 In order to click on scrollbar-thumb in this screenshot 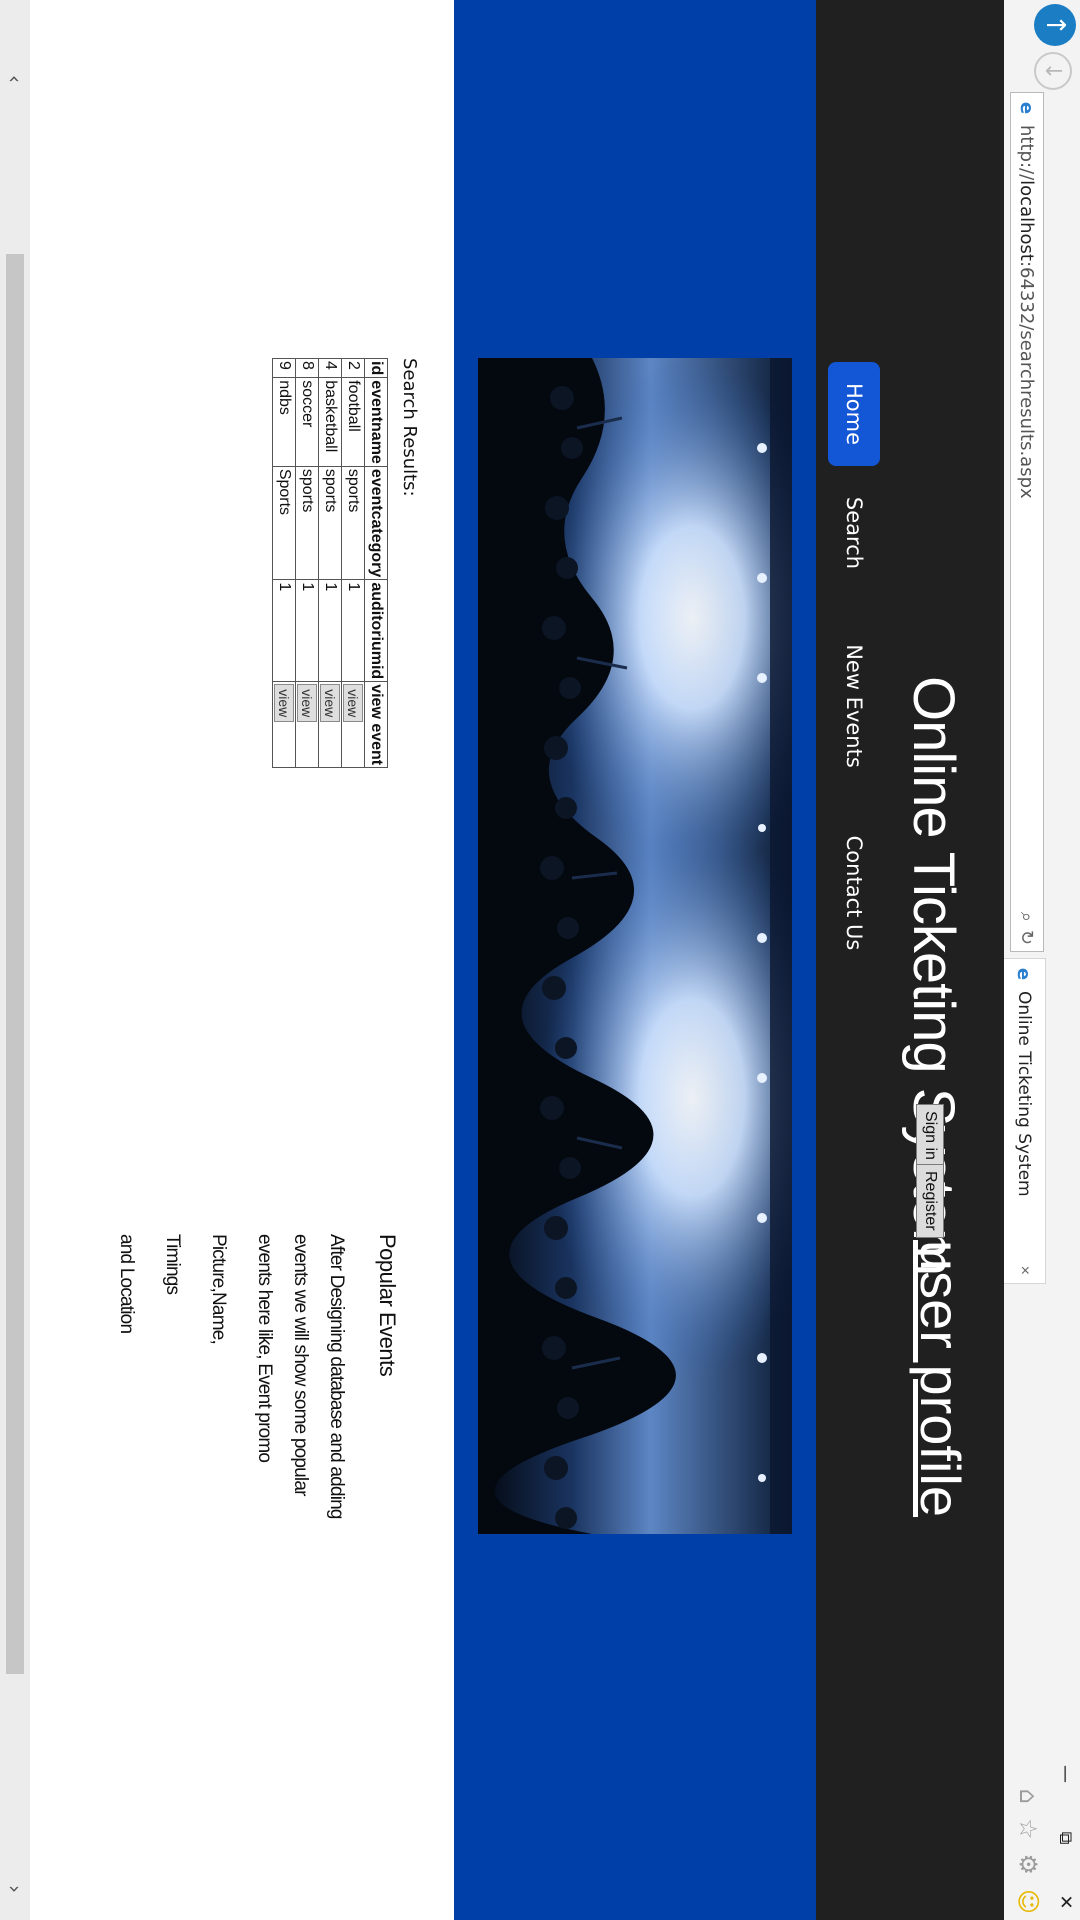, I will do `click(15, 964)`.